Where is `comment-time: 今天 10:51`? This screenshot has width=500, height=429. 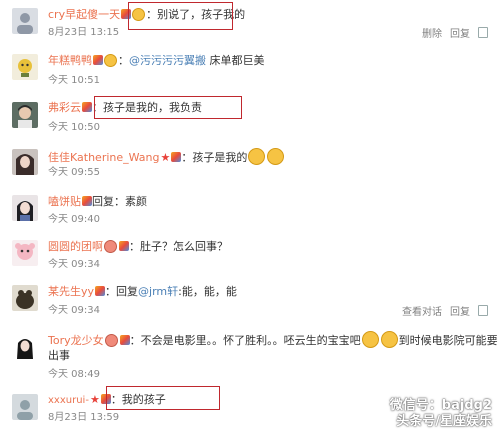
comment-time: 今天 10:51 is located at coordinates (74, 80).